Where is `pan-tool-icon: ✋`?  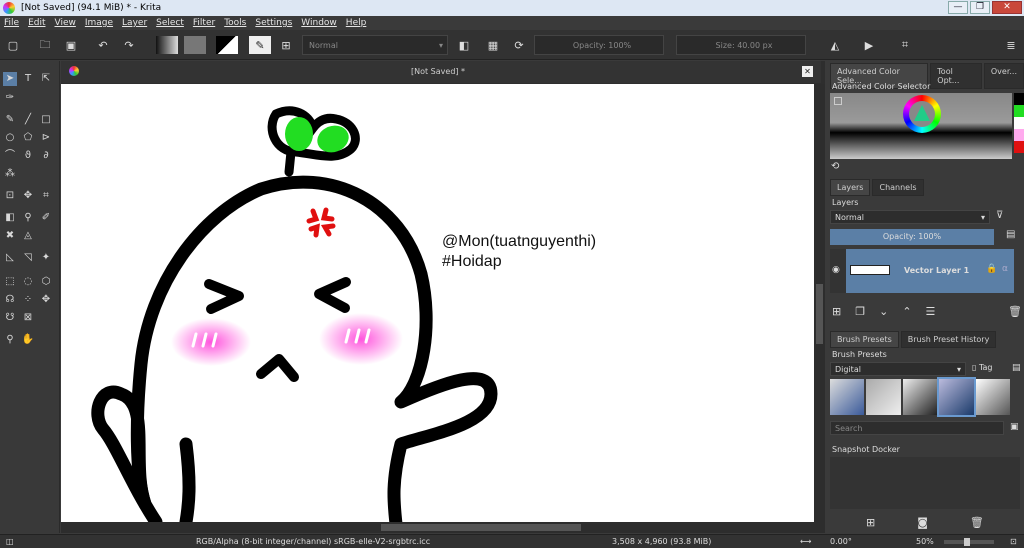 pan-tool-icon: ✋ is located at coordinates (28, 340).